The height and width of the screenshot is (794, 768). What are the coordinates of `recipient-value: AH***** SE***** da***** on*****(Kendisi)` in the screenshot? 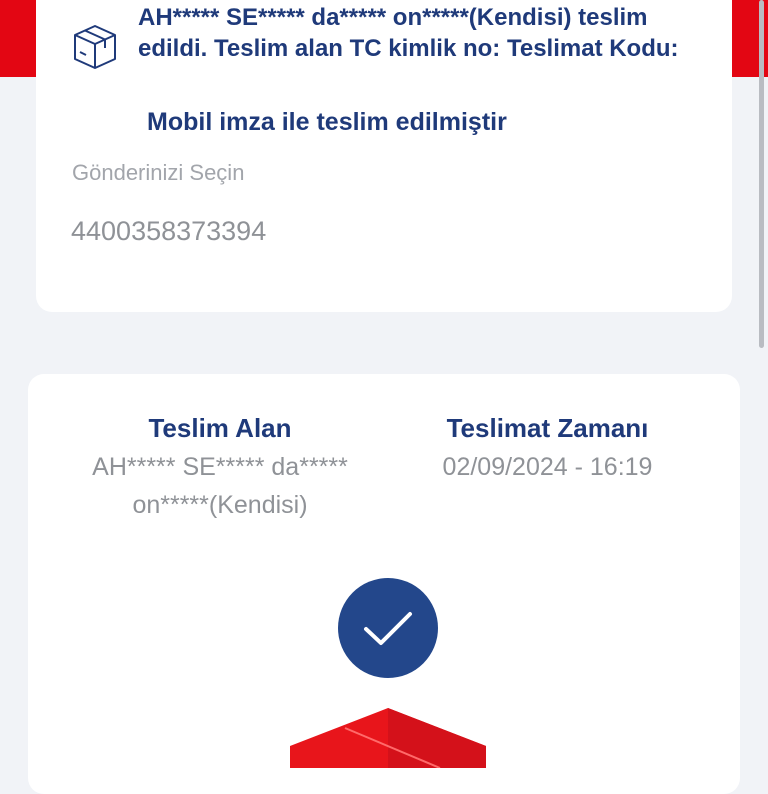 It's located at (220, 486).